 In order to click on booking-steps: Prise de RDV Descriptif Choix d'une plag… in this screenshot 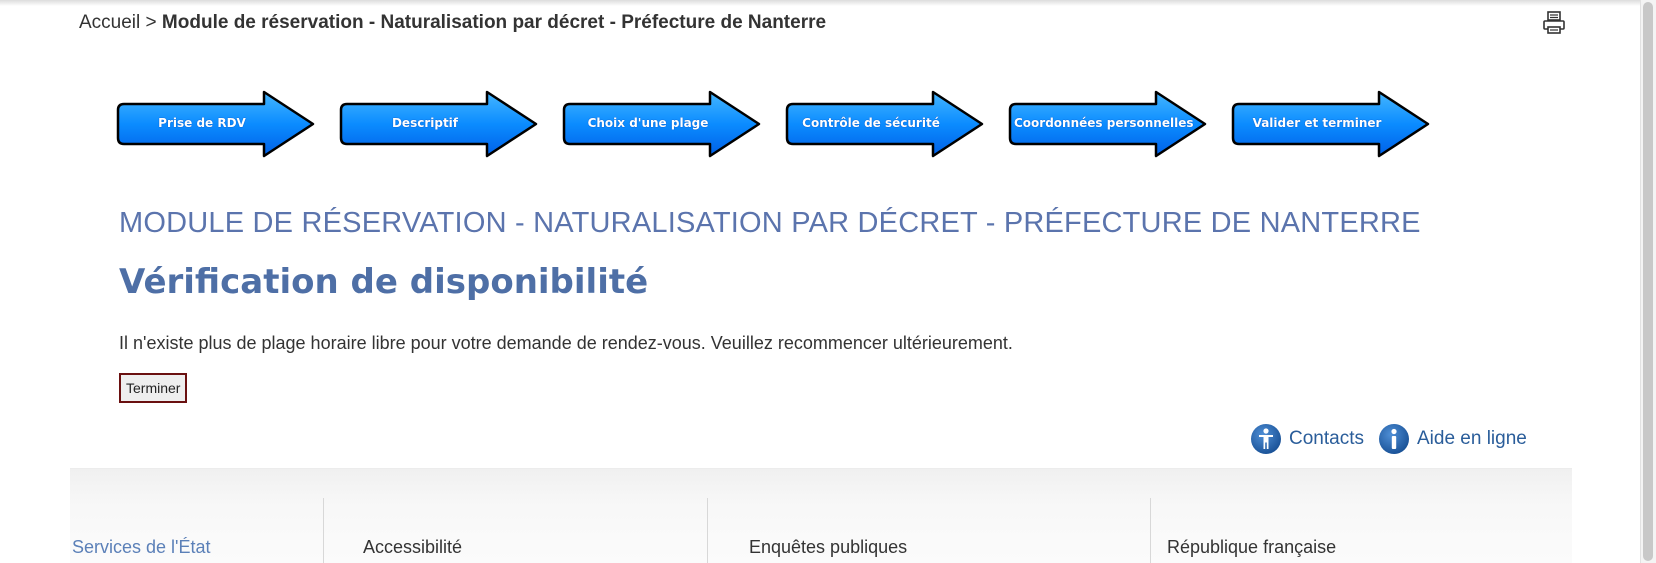, I will do `click(806, 127)`.